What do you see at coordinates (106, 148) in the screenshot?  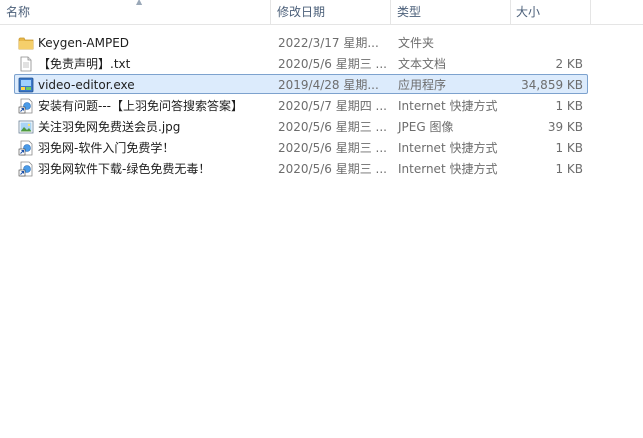 I see `file-name: 羽免网-软件入门免费学！` at bounding box center [106, 148].